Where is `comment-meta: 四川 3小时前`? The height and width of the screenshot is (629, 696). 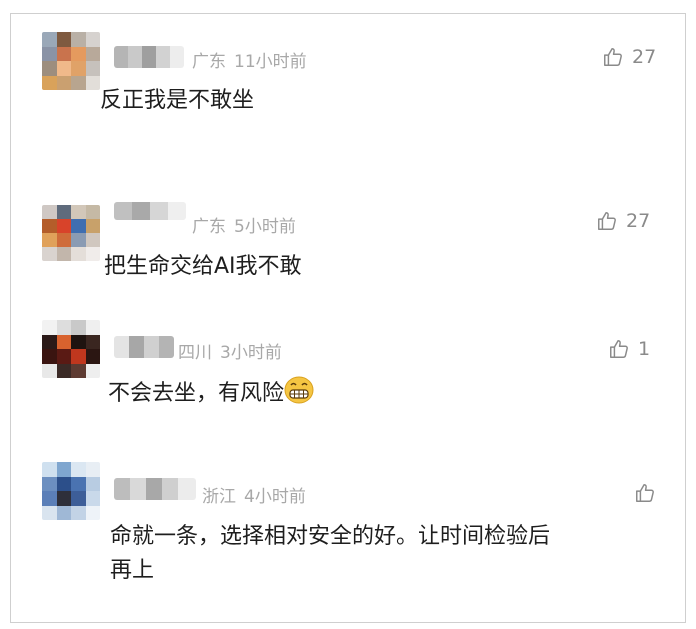
comment-meta: 四川 3小时前 is located at coordinates (230, 350).